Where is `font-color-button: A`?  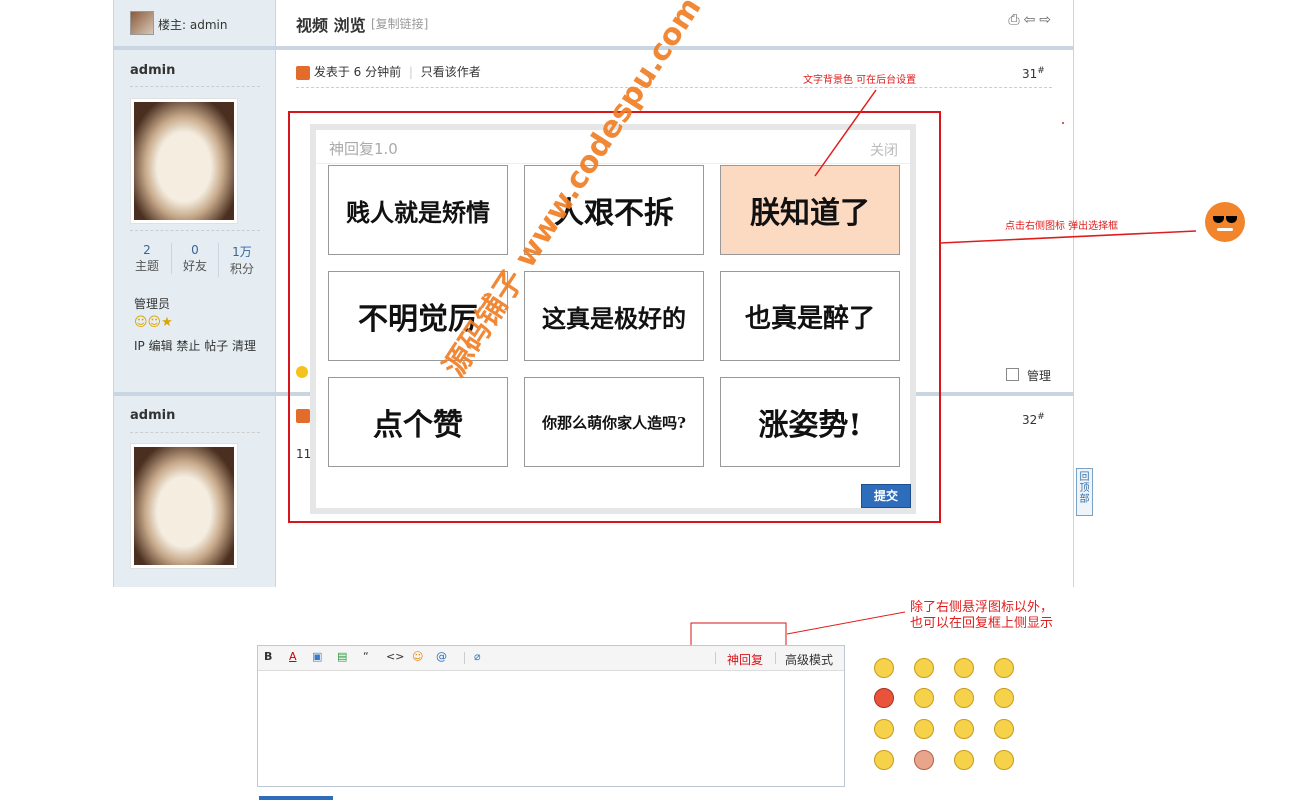
font-color-button: A is located at coordinates (293, 656).